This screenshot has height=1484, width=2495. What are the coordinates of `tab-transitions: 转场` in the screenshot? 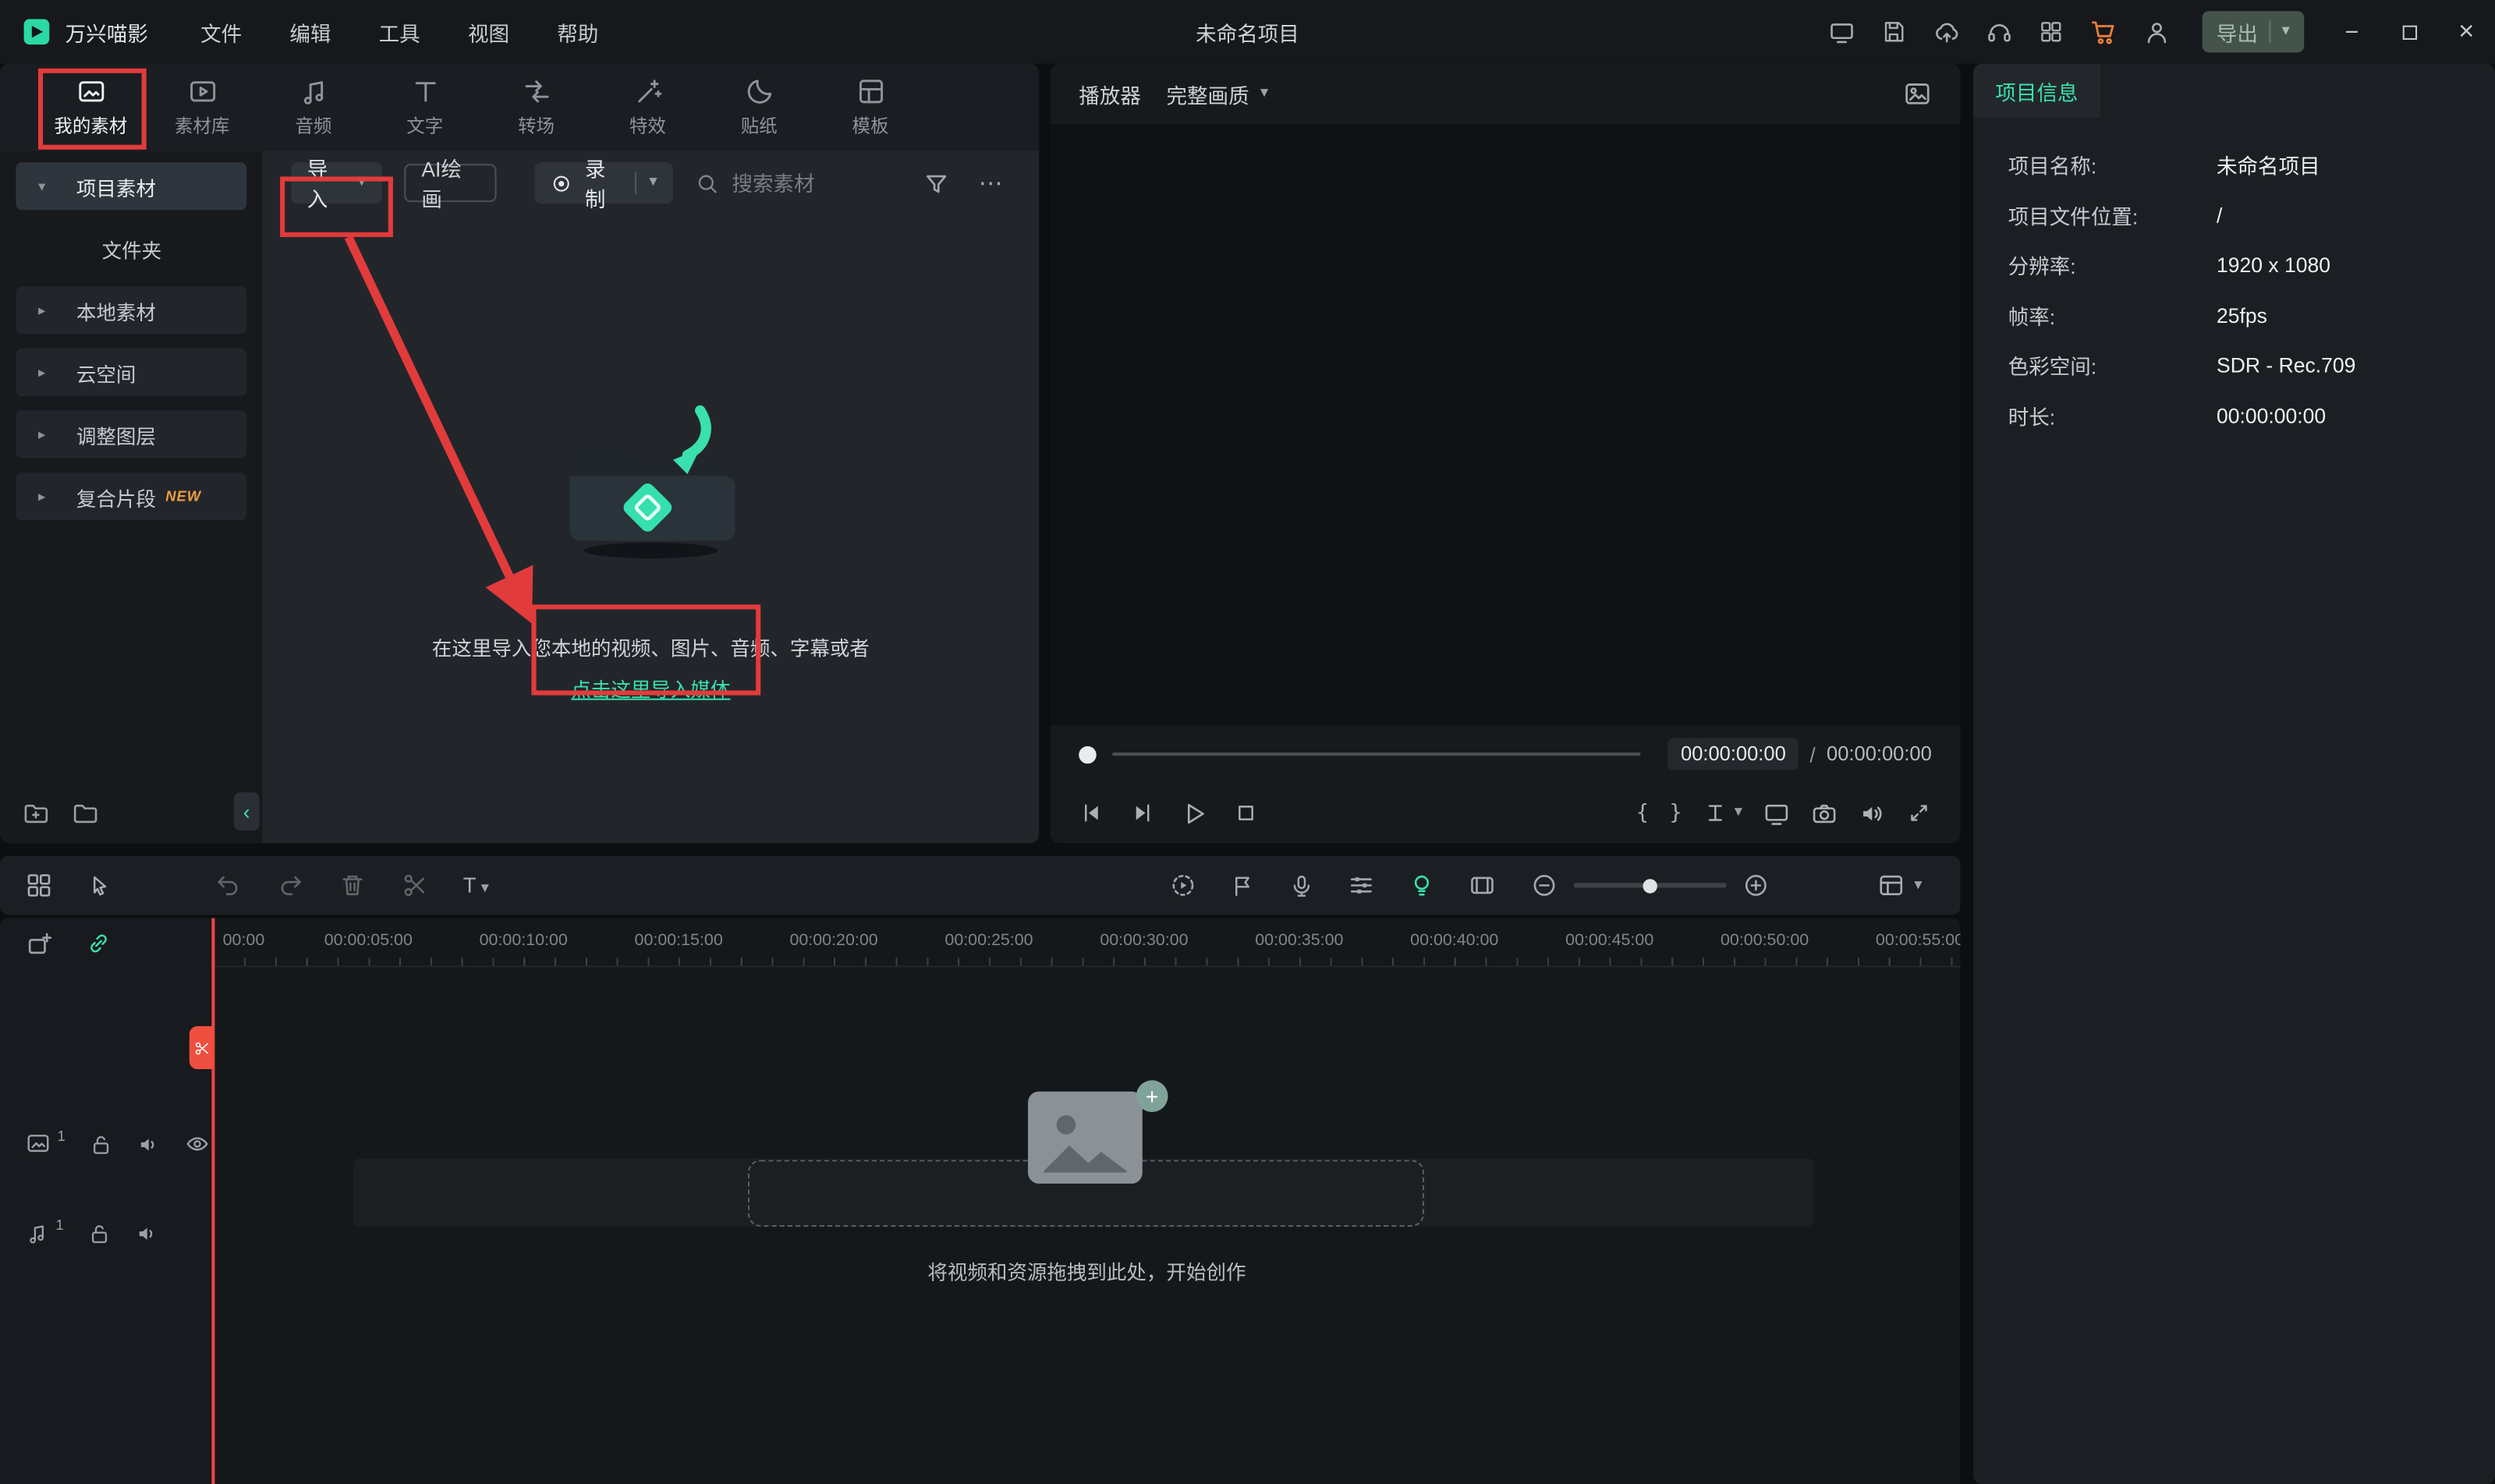 It's located at (536, 107).